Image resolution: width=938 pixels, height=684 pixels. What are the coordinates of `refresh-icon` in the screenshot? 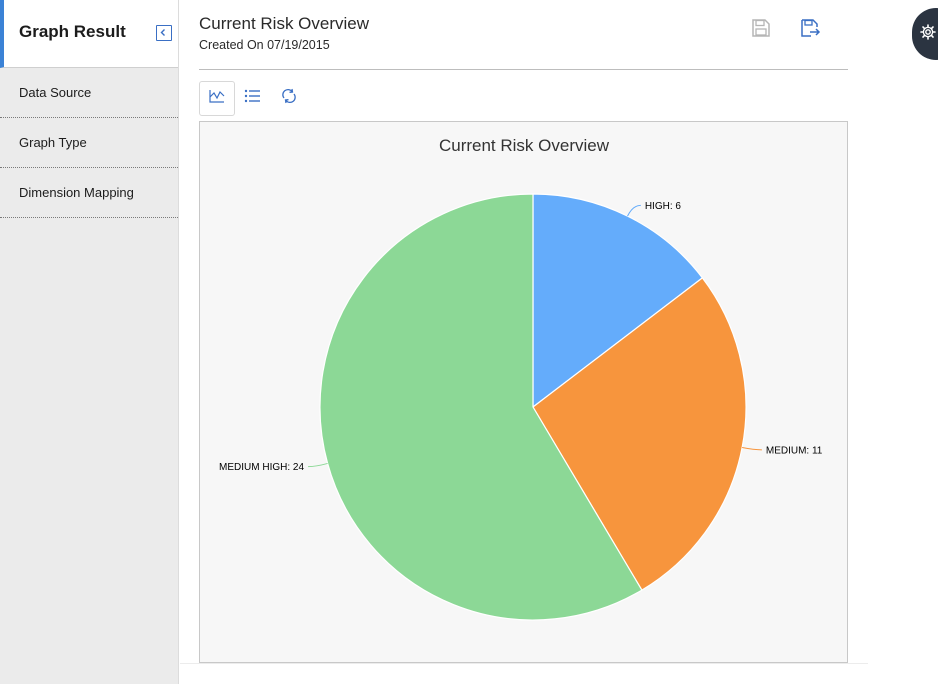 It's located at (289, 98).